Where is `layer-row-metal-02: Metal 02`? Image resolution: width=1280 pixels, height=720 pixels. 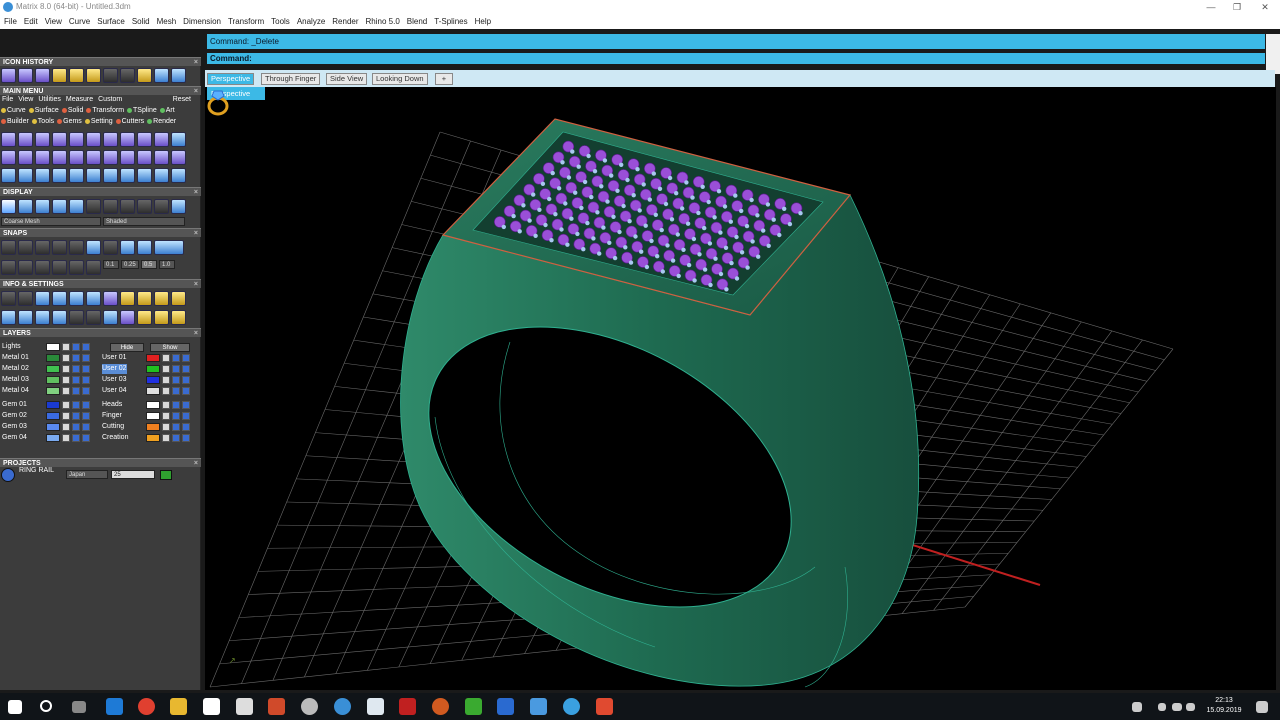
layer-row-metal-02: Metal 02 is located at coordinates (48, 369).